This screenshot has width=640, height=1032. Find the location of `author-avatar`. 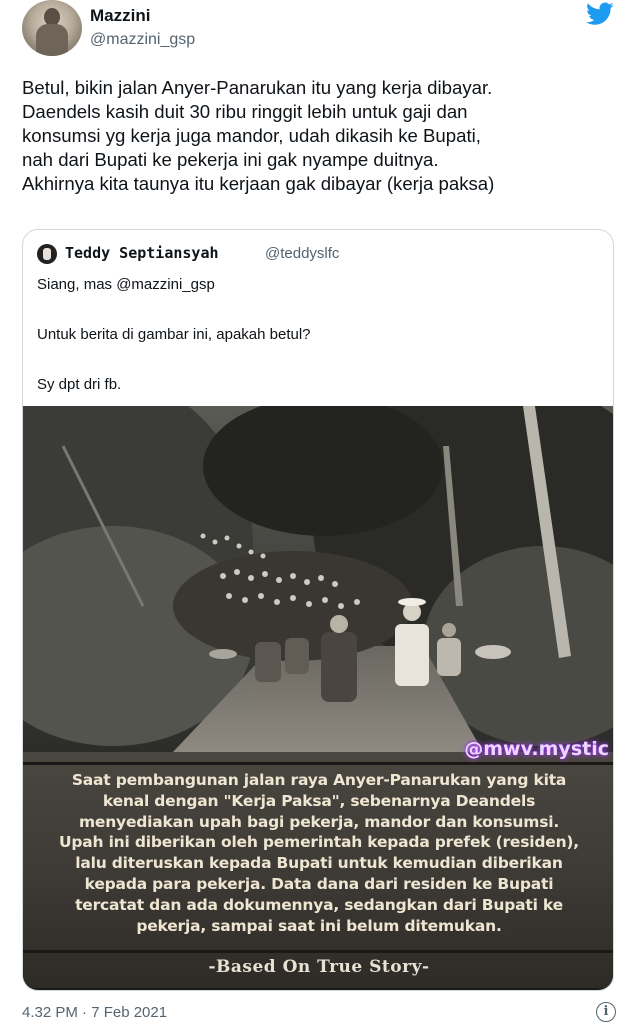

author-avatar is located at coordinates (52, 28).